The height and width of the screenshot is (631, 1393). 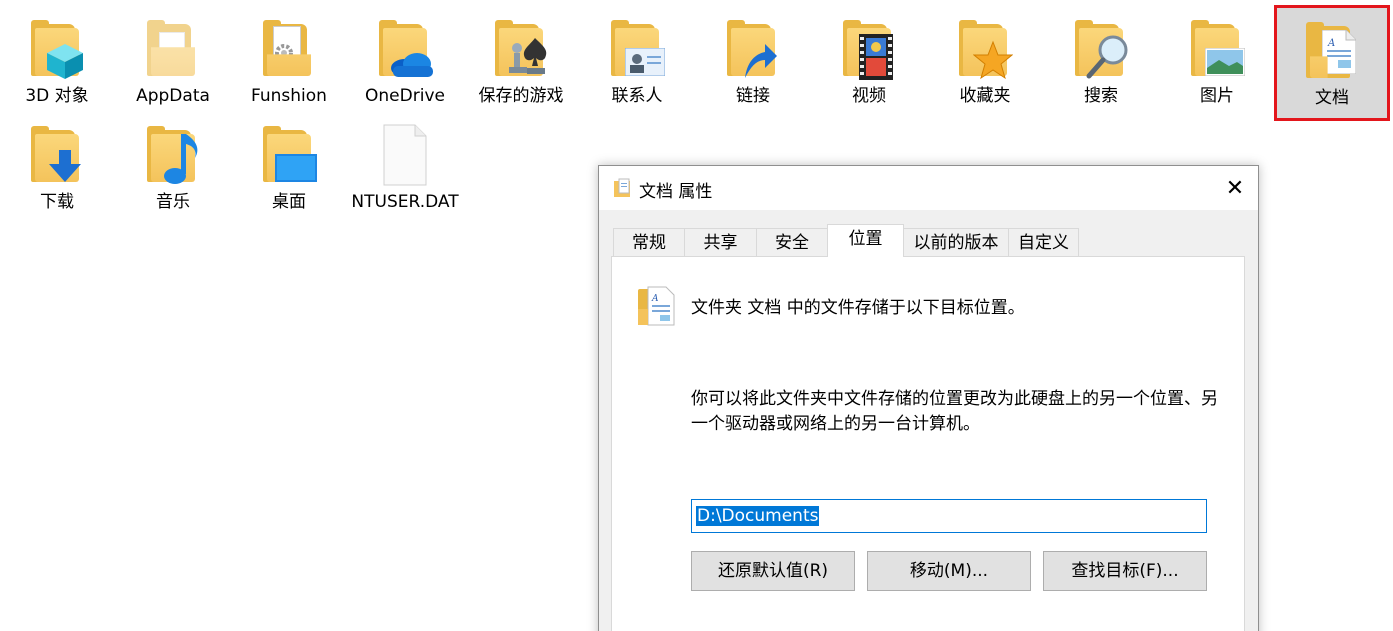 I want to click on item-label: 联系人, so click(x=637, y=96).